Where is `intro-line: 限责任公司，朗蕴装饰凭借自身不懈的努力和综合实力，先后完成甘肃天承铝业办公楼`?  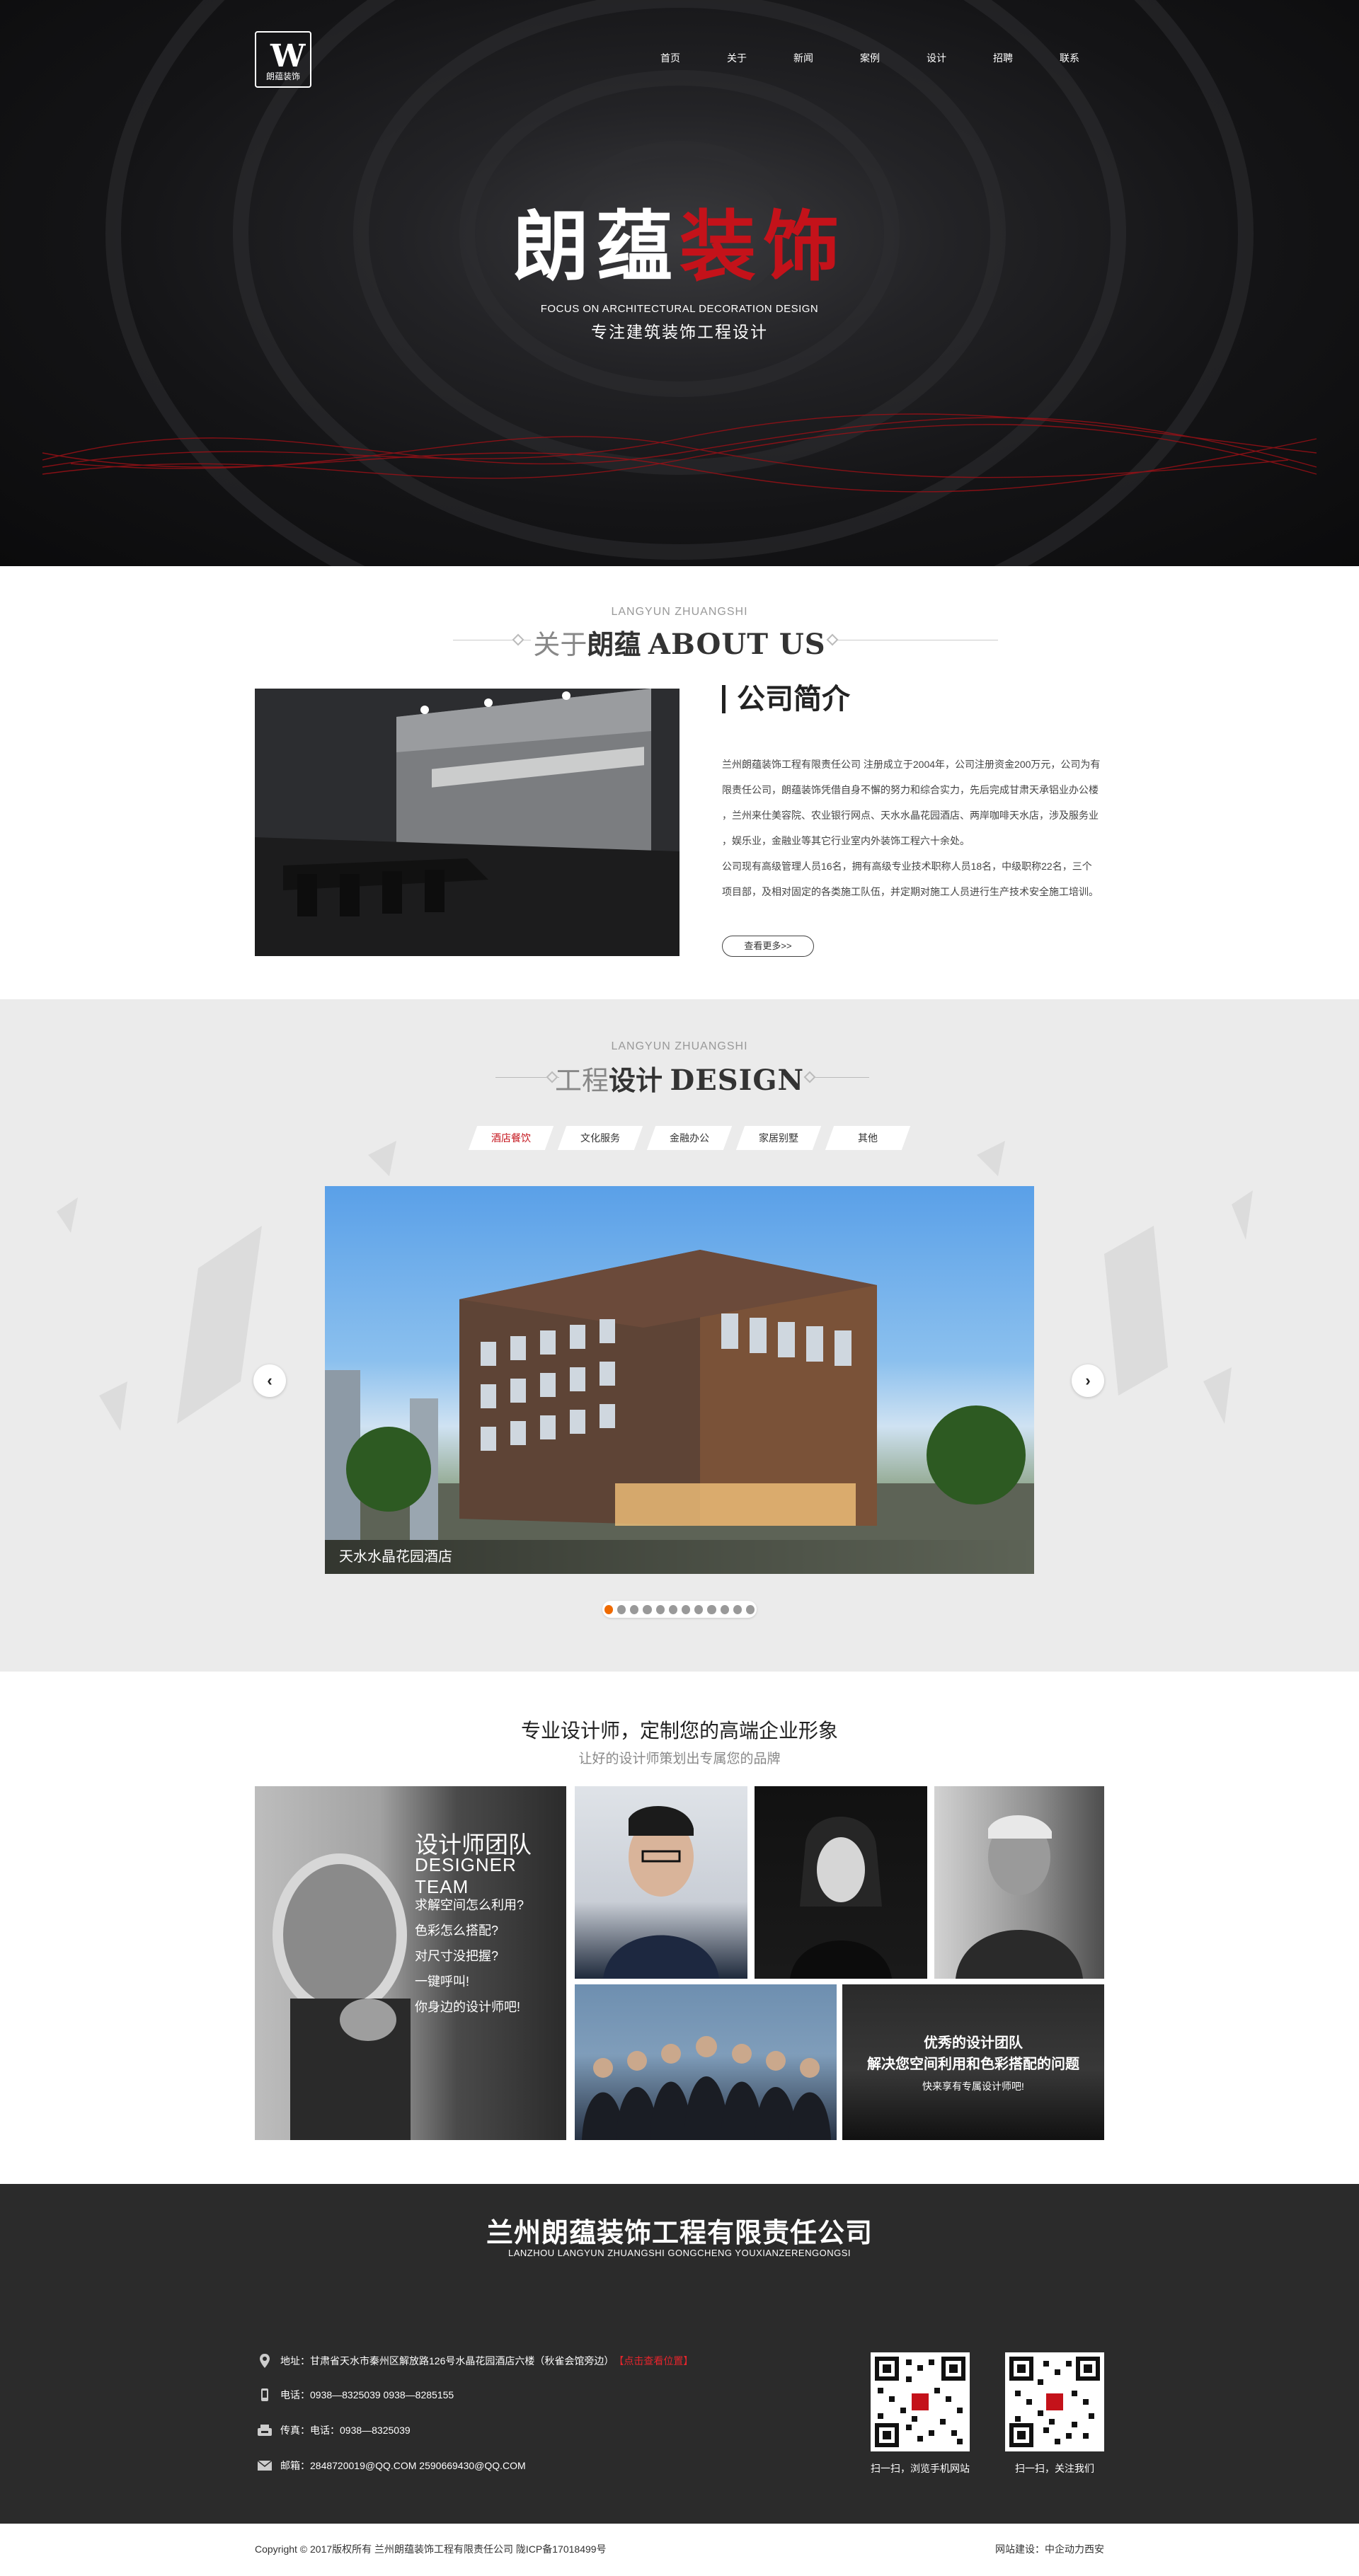
intro-line: 限责任公司，朗蕴装饰凭借自身不懈的努力和综合实力，先后完成甘肃天承铝业办公楼 is located at coordinates (910, 789).